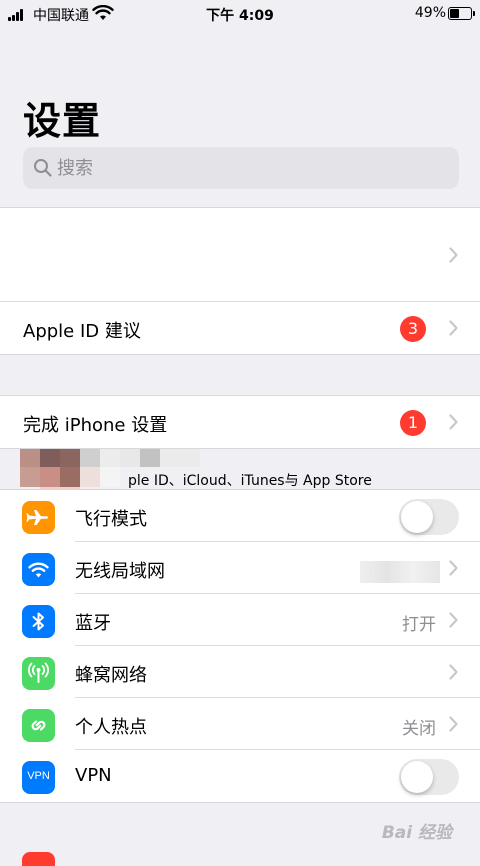 This screenshot has width=480, height=866. I want to click on personal-hotspot-status: 关闭, so click(419, 729).